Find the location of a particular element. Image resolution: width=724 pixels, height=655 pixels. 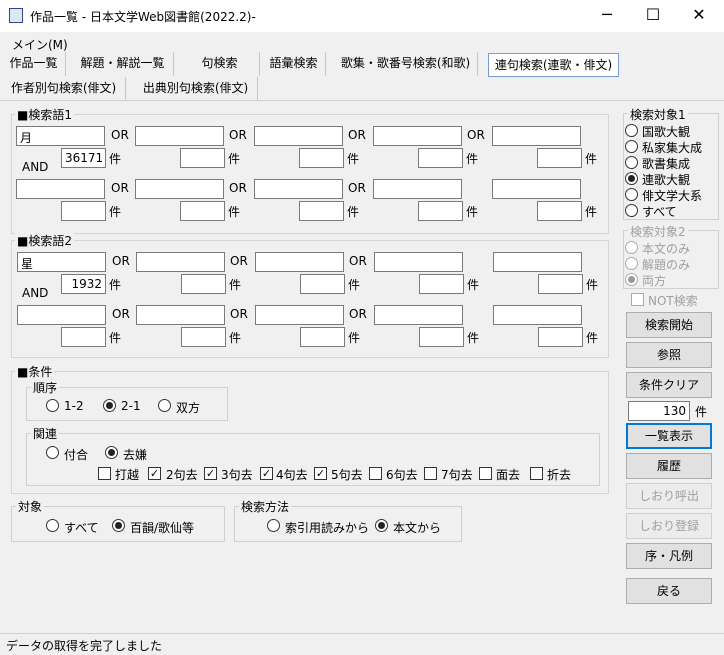

window-title: 作品一覧 - 日本文学Web図書館(2022.2)- is located at coordinates (143, 17).